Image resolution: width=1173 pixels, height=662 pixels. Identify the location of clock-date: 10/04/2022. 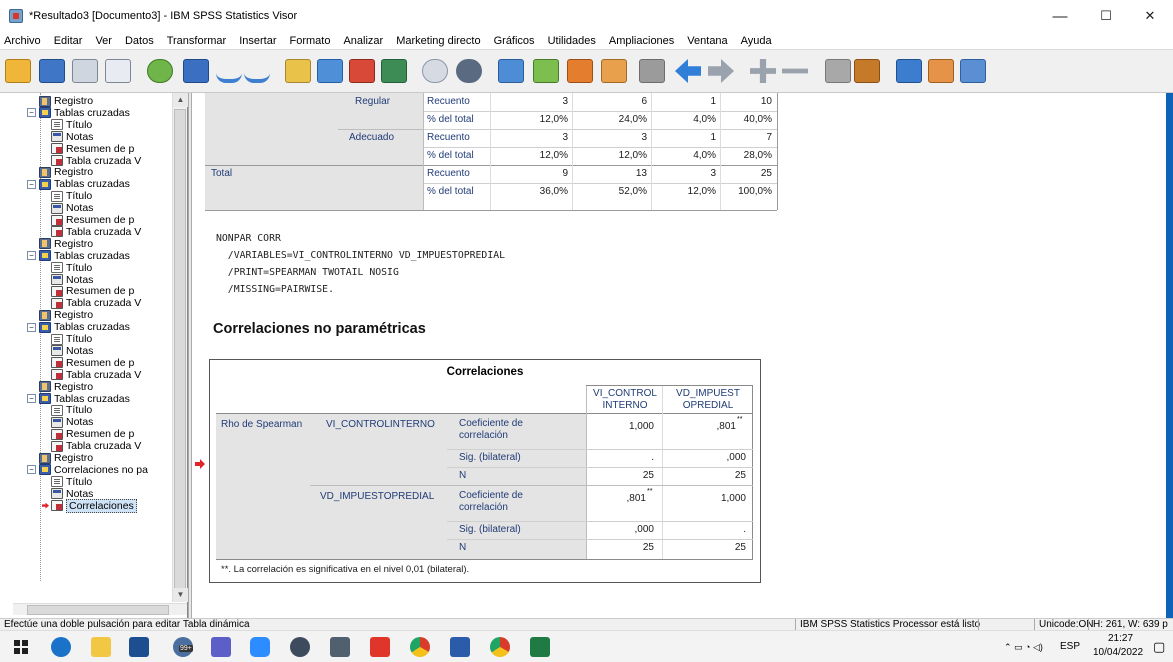
(1118, 653).